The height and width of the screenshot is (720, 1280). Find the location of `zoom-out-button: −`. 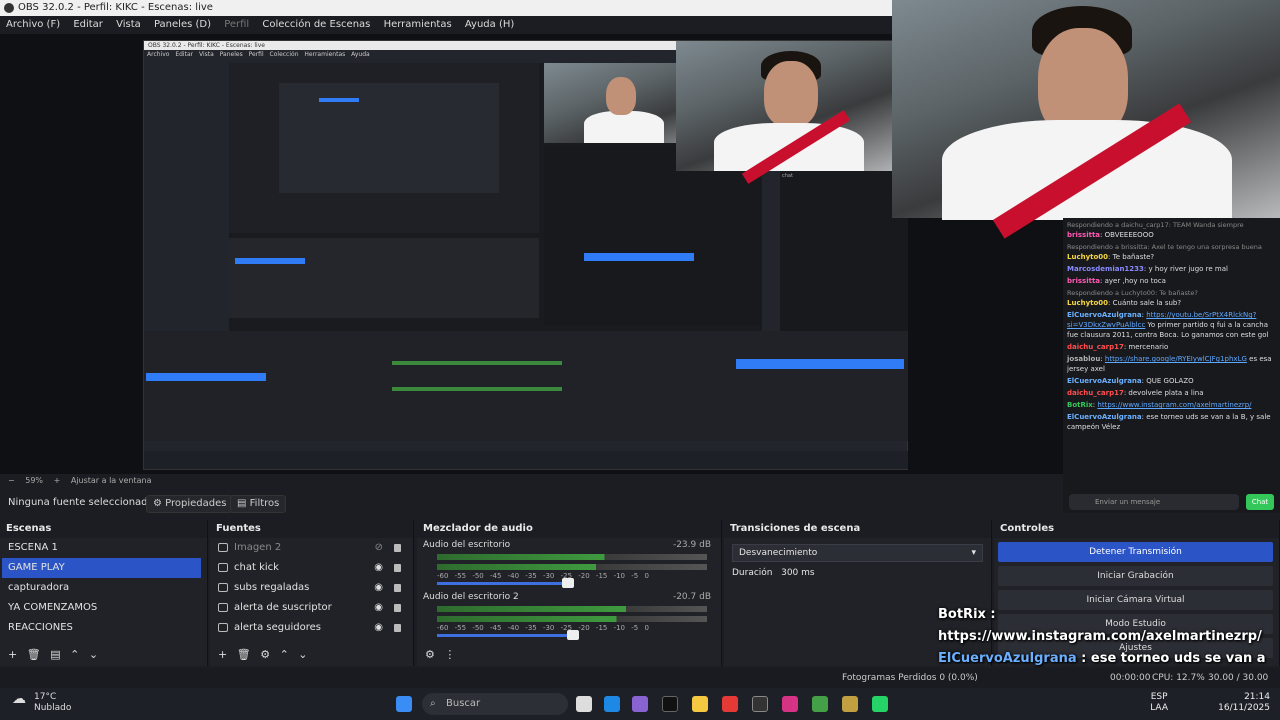

zoom-out-button: − is located at coordinates (11, 480).